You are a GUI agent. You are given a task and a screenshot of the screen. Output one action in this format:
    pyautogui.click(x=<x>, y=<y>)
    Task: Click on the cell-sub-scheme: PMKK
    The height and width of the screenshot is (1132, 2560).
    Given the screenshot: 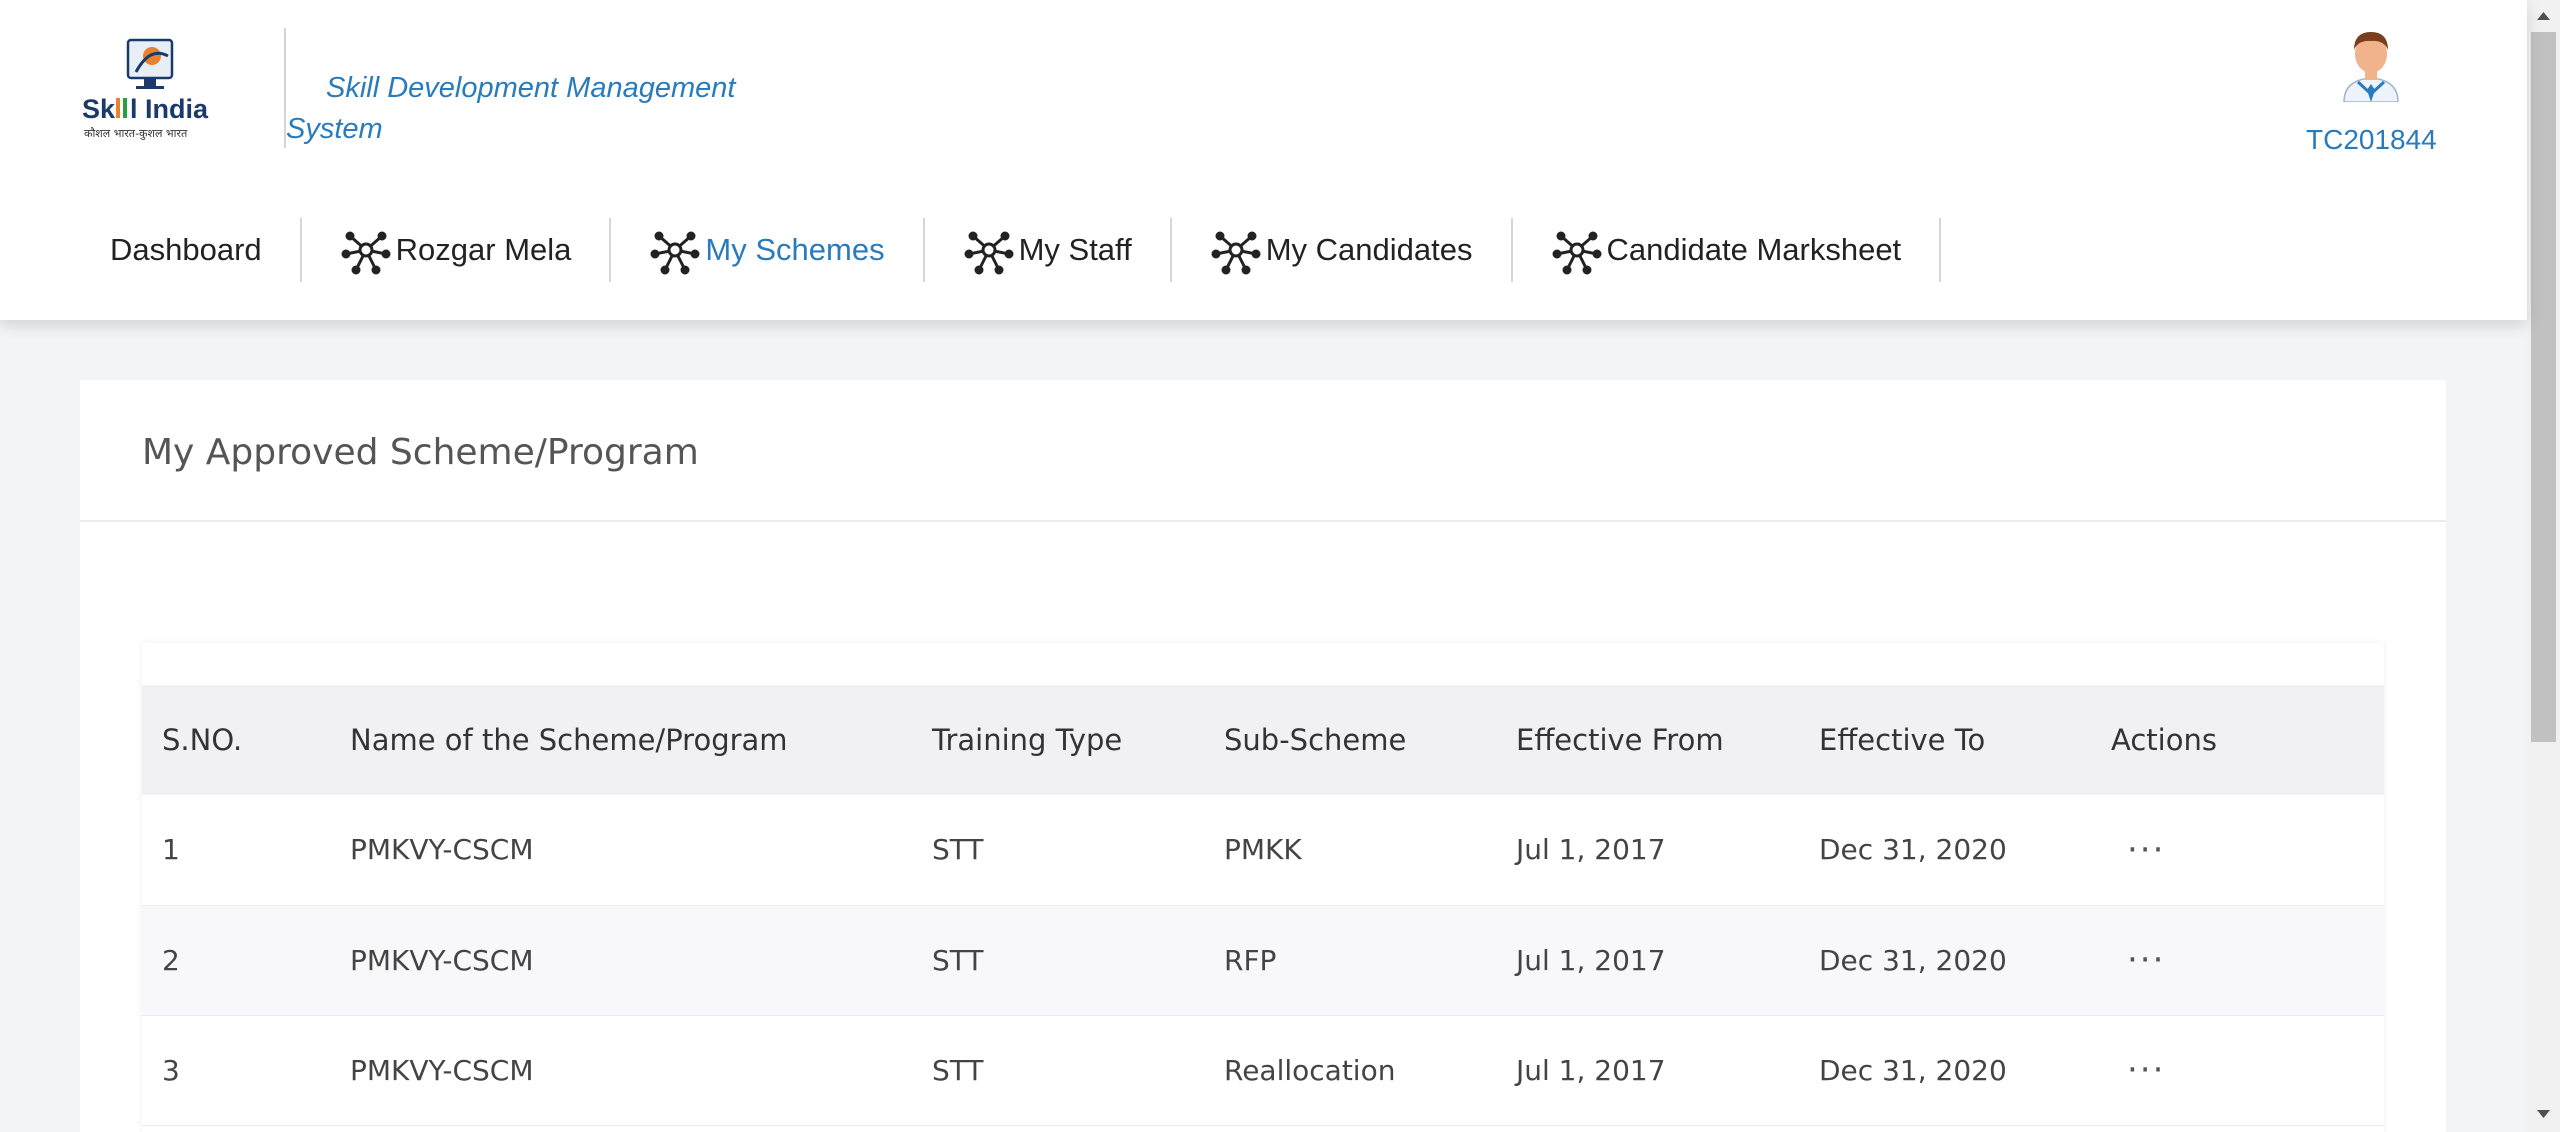 What is the action you would take?
    pyautogui.click(x=1263, y=850)
    